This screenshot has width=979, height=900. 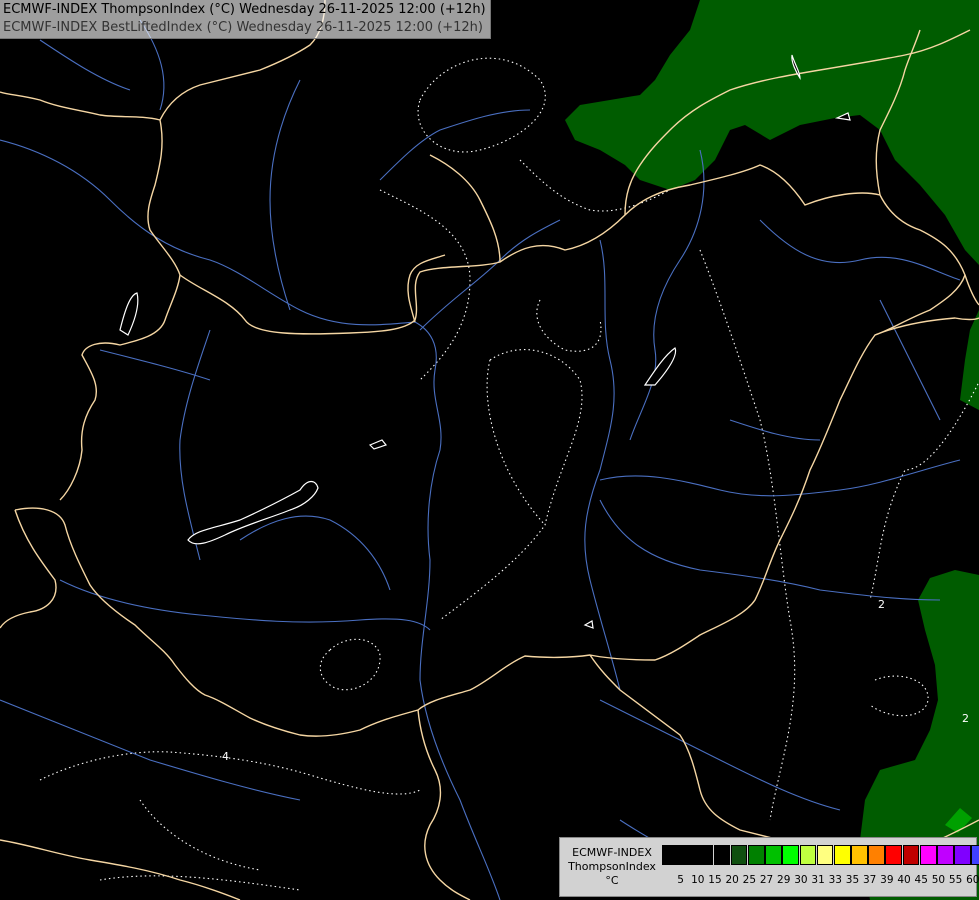 I want to click on legend-label: ECMWF-INDEX ThompsonIndex °C, so click(x=612, y=867).